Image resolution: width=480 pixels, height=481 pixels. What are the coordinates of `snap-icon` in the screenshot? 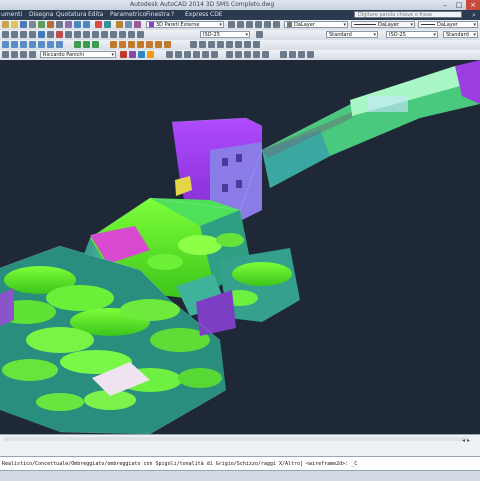 It's located at (193, 44).